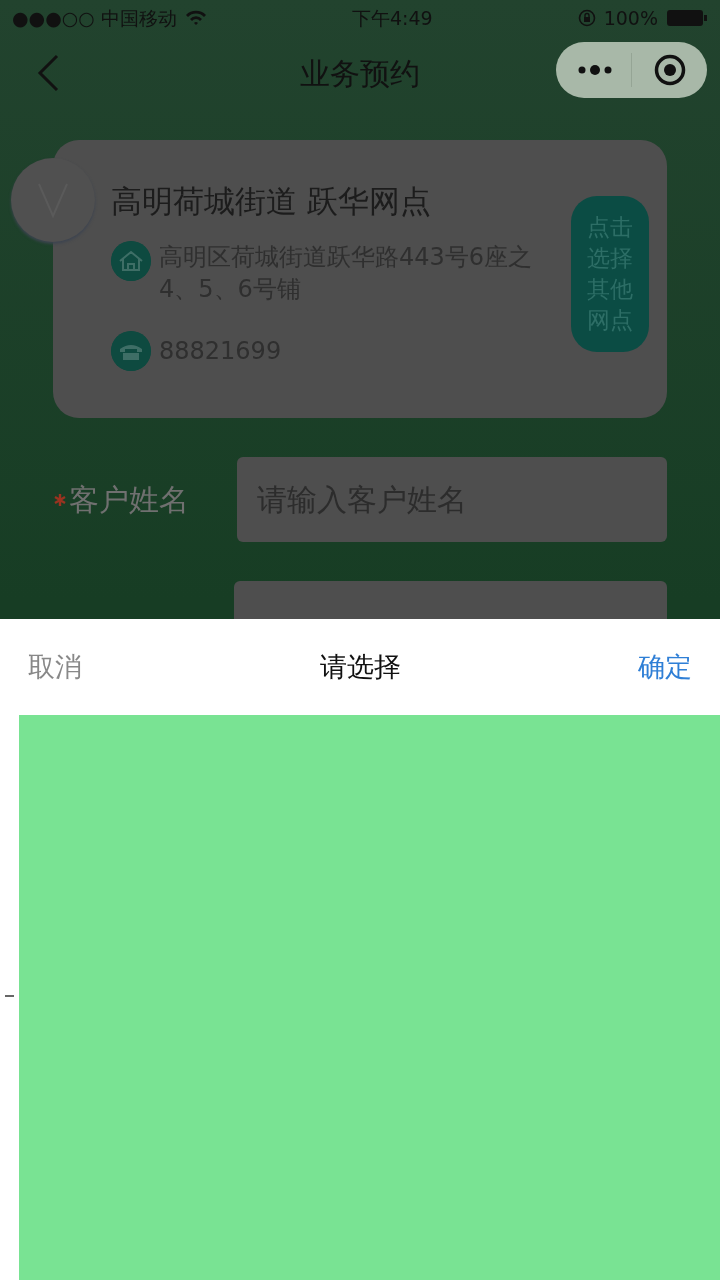 The height and width of the screenshot is (1280, 720). Describe the element at coordinates (450, 601) in the screenshot. I see `input-field` at that location.